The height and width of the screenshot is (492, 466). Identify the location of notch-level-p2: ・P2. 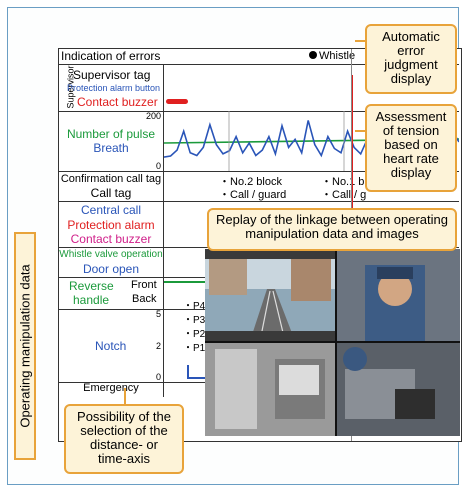
(194, 334).